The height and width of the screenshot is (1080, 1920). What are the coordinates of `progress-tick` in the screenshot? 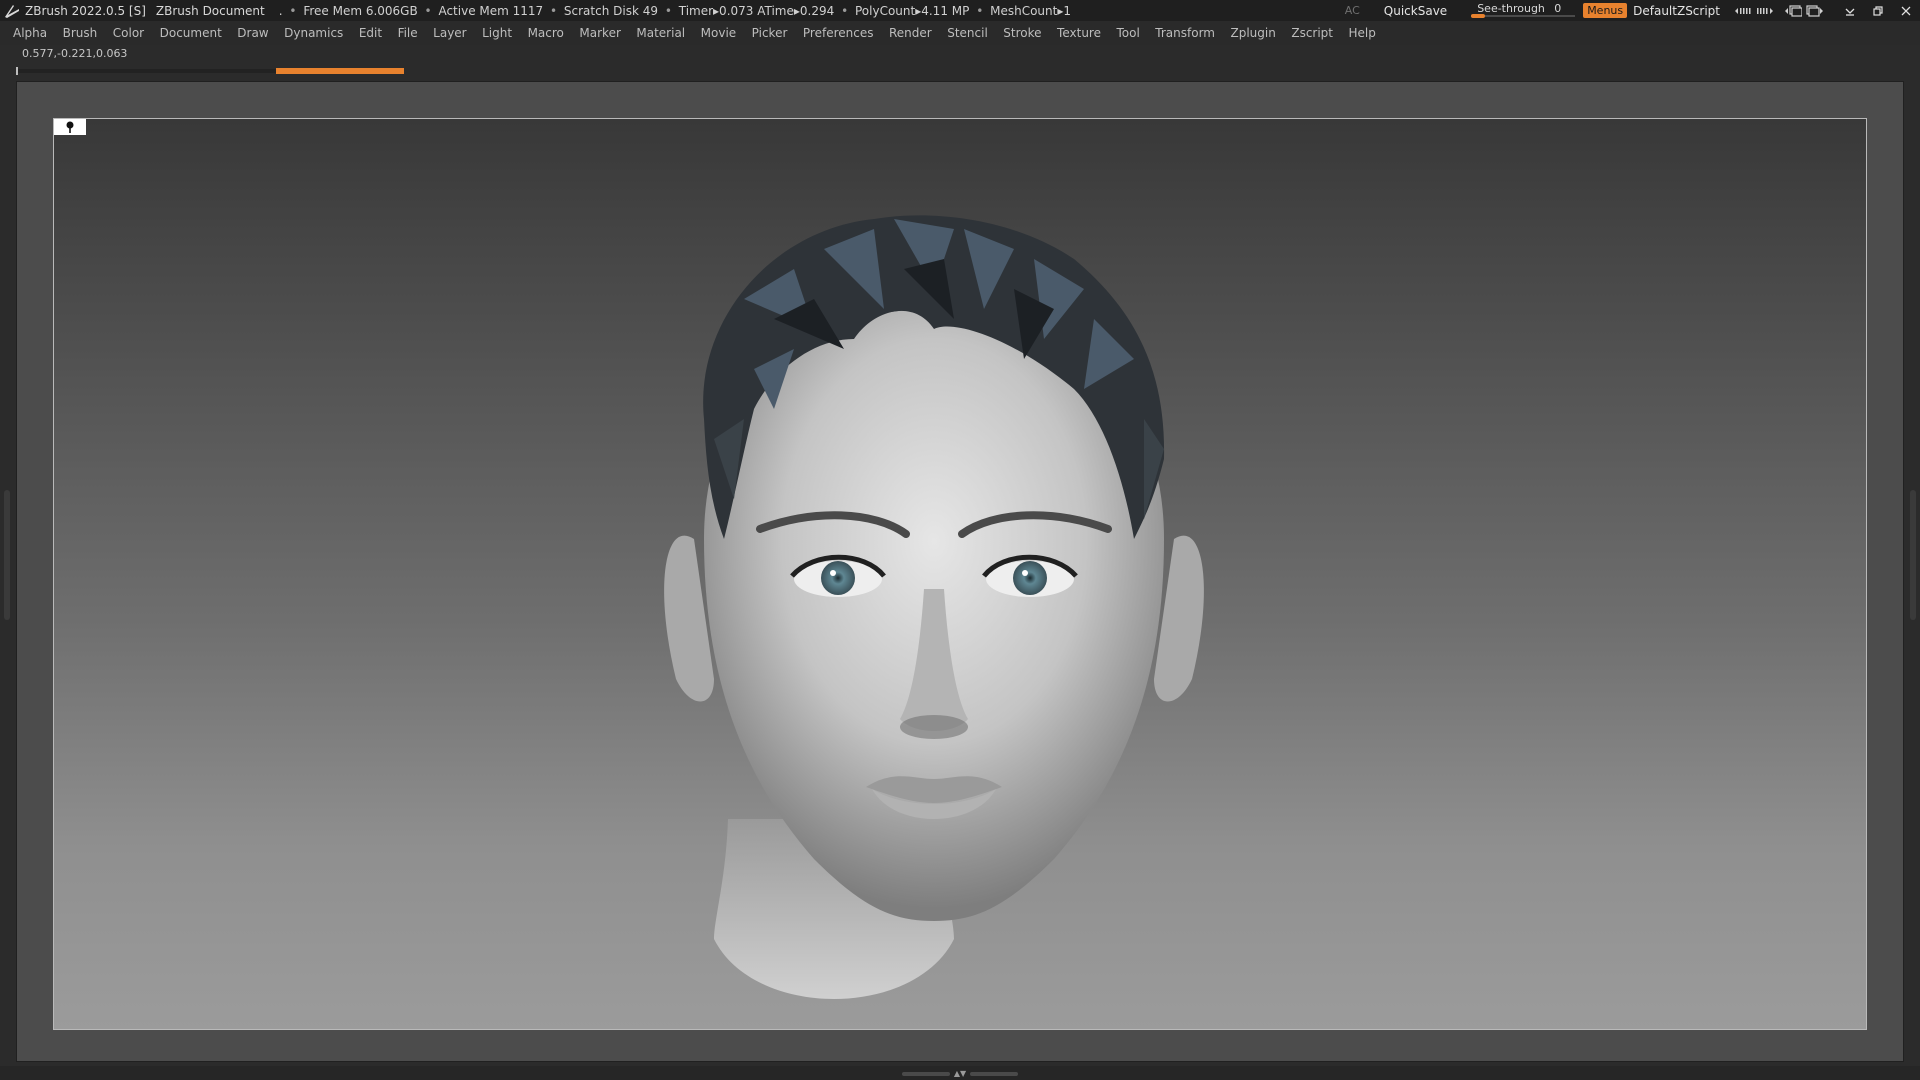 It's located at (17, 71).